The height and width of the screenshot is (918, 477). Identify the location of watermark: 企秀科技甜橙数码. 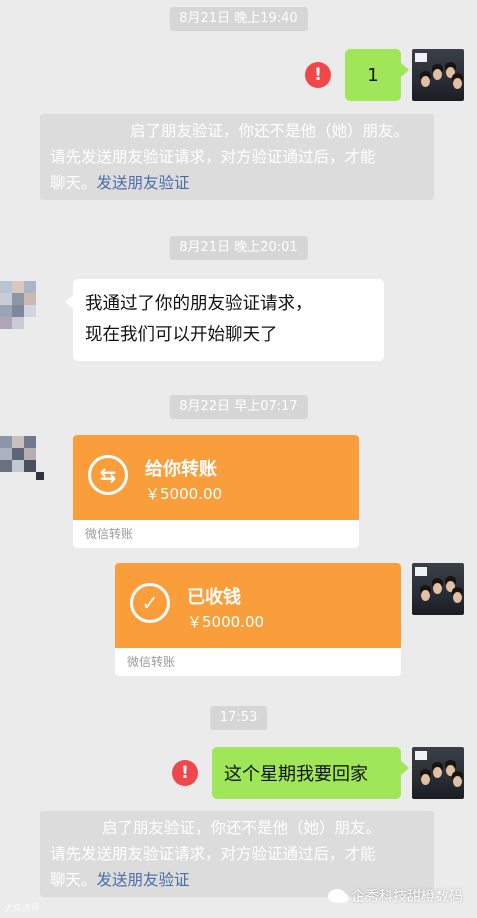
(395, 896).